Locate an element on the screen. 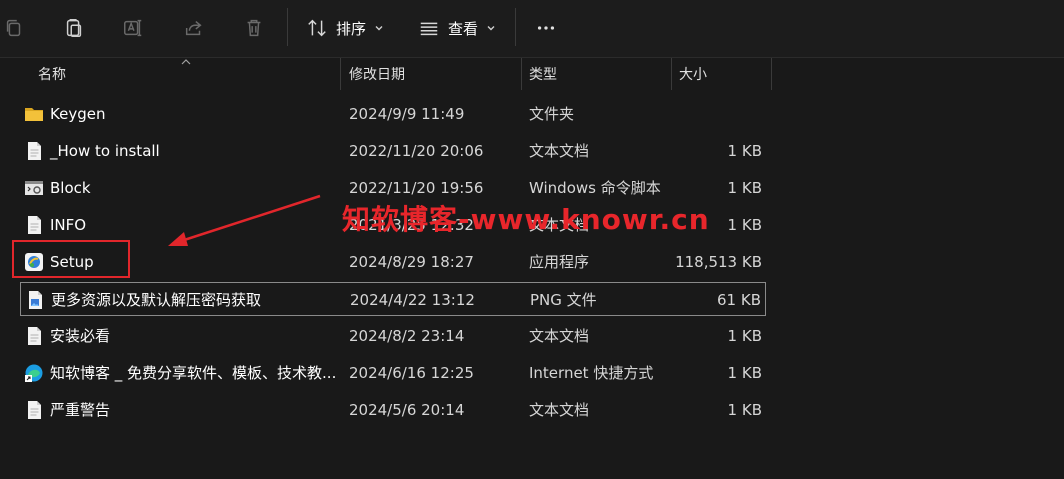 The height and width of the screenshot is (479, 1064). rename-button is located at coordinates (133, 28).